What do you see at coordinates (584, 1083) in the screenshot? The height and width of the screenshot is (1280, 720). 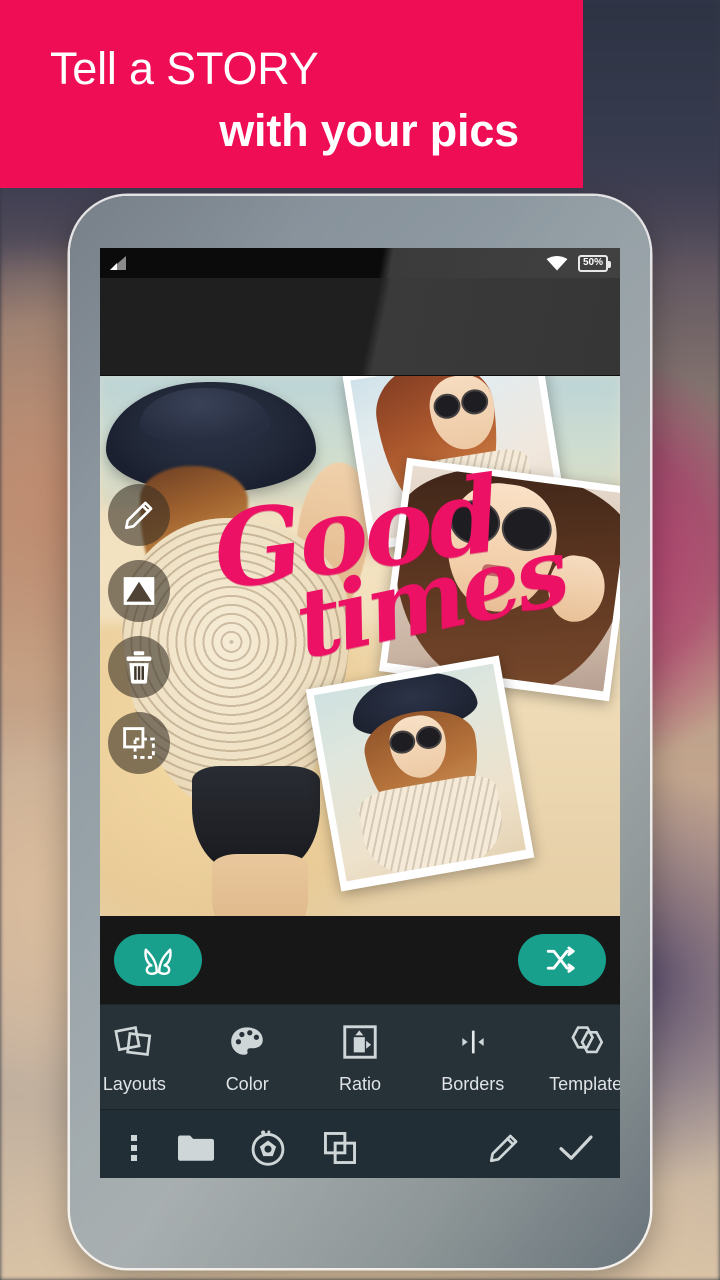 I see `tab-template-label: Template` at bounding box center [584, 1083].